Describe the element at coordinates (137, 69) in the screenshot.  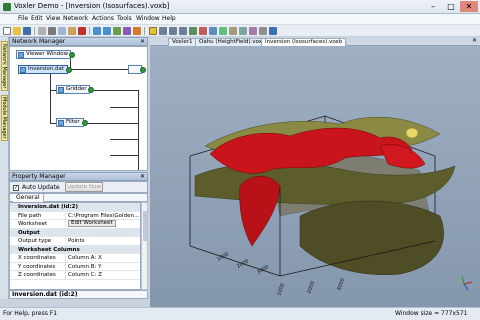
I see `node-output-module` at that location.